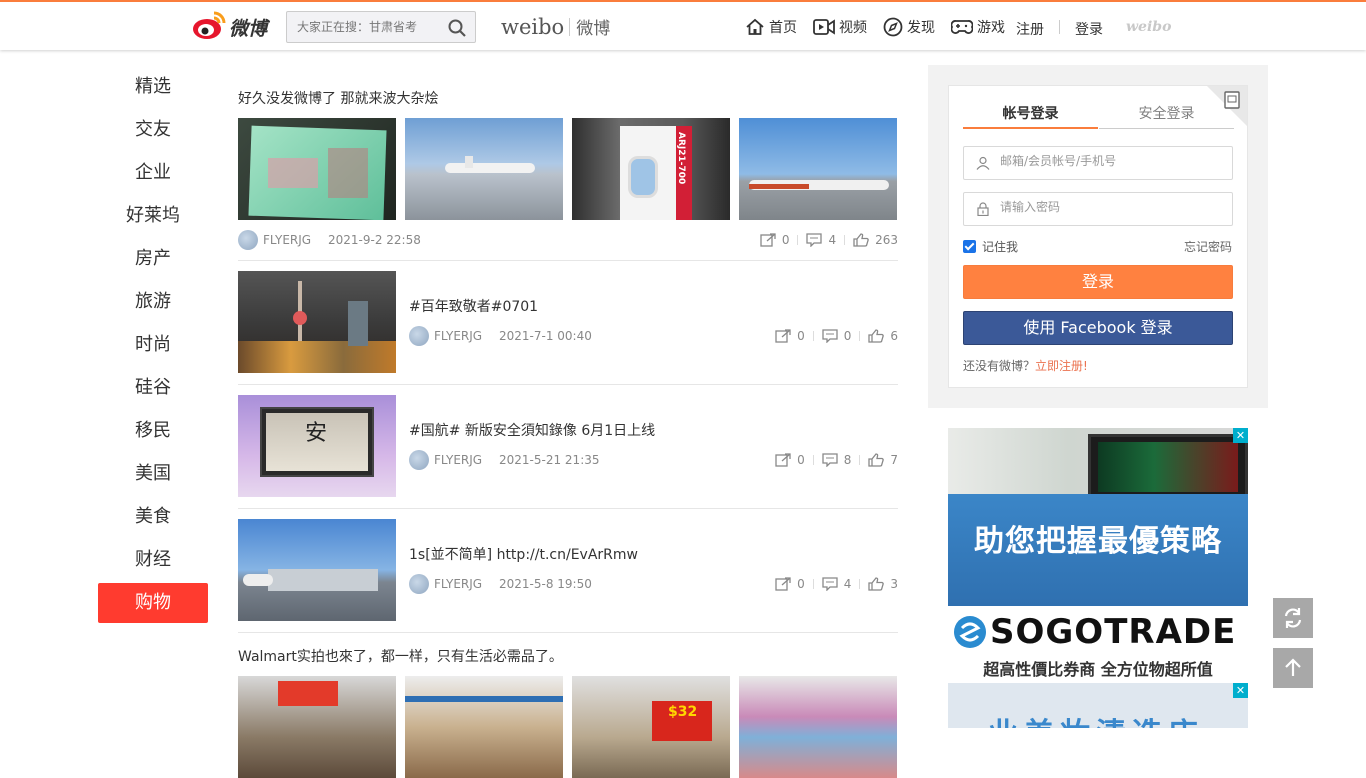 The image size is (1366, 778). I want to click on post-text: 好久没发微博了 那就来波大杂烩, so click(568, 97).